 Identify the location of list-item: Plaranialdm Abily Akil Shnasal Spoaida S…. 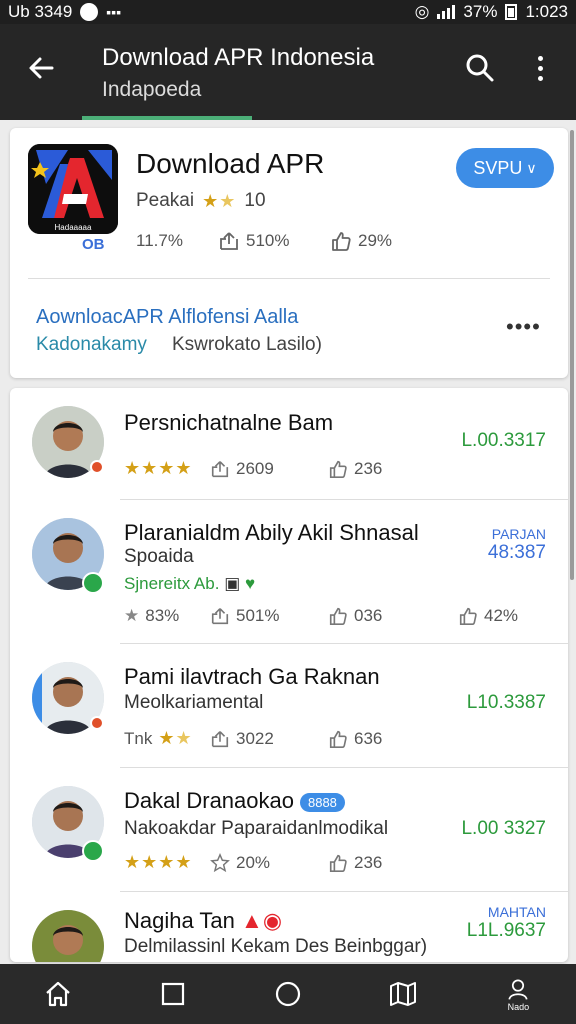
(289, 572).